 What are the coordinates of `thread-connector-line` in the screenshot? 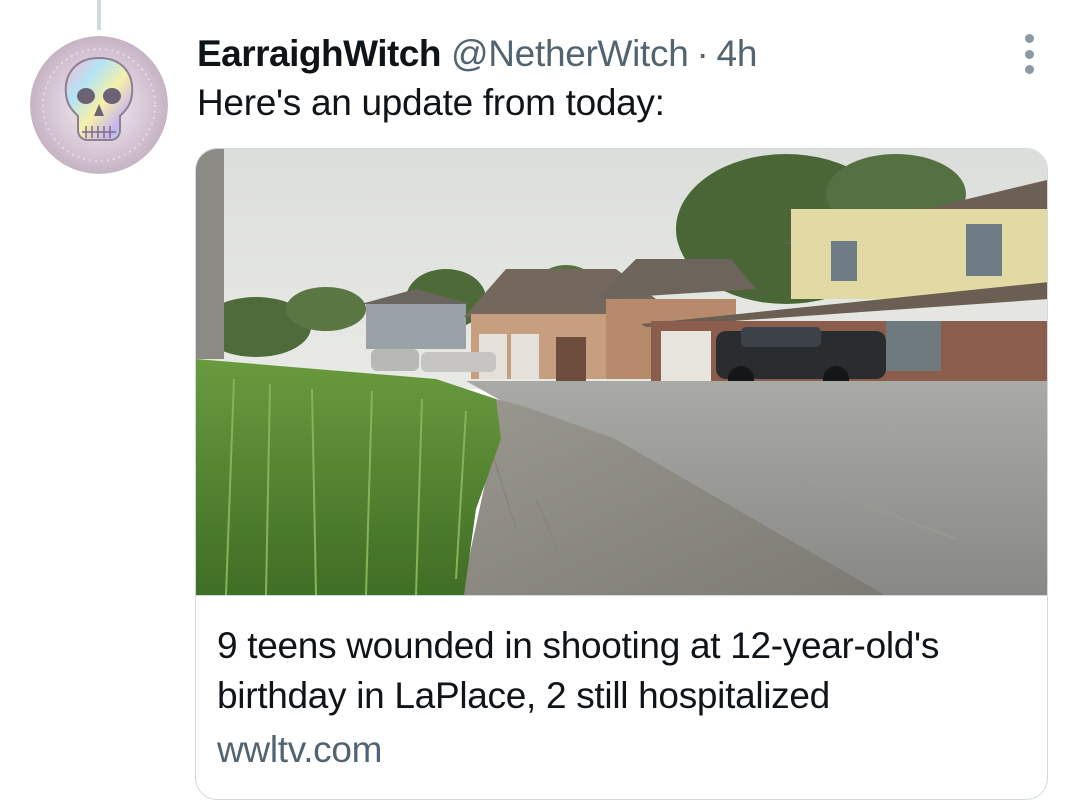 It's located at (99, 15).